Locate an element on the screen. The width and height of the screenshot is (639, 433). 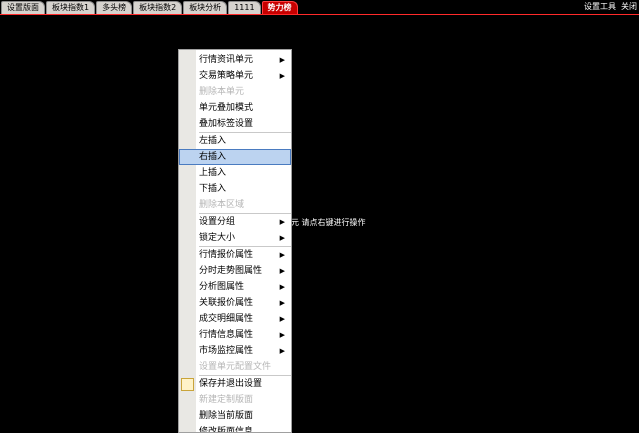
menu-item-label: 关联报价属性 is located at coordinates (226, 303).